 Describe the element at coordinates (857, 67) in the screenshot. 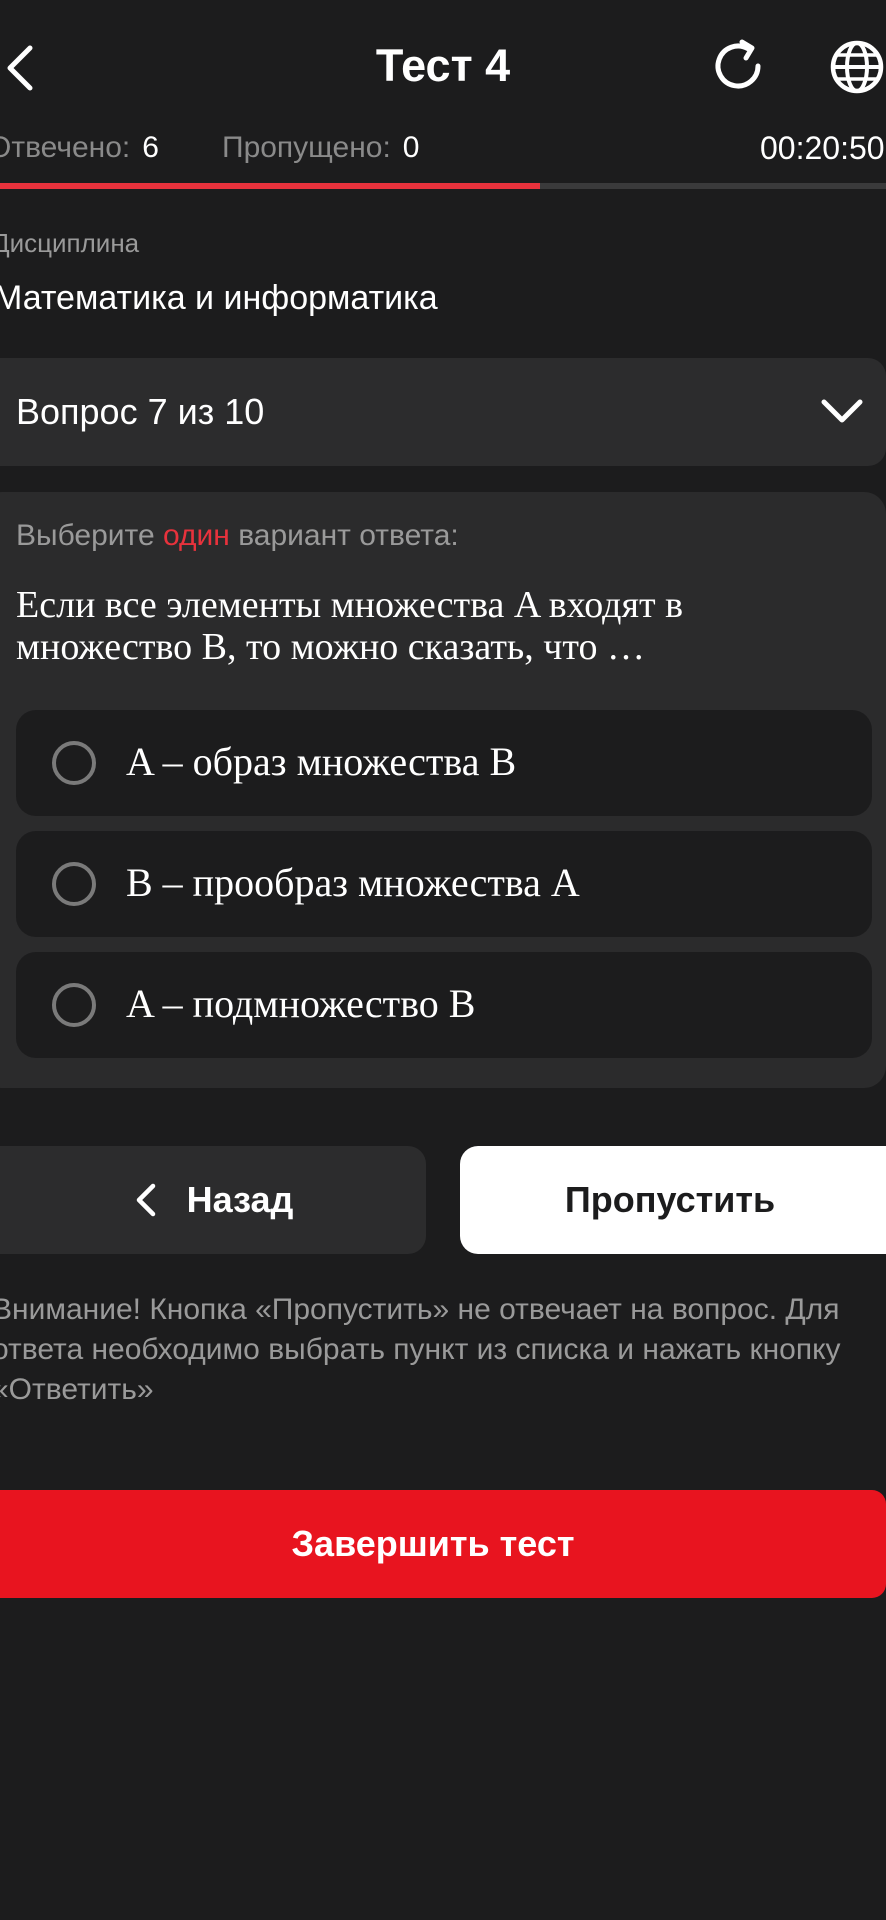

I see `globe-icon` at that location.